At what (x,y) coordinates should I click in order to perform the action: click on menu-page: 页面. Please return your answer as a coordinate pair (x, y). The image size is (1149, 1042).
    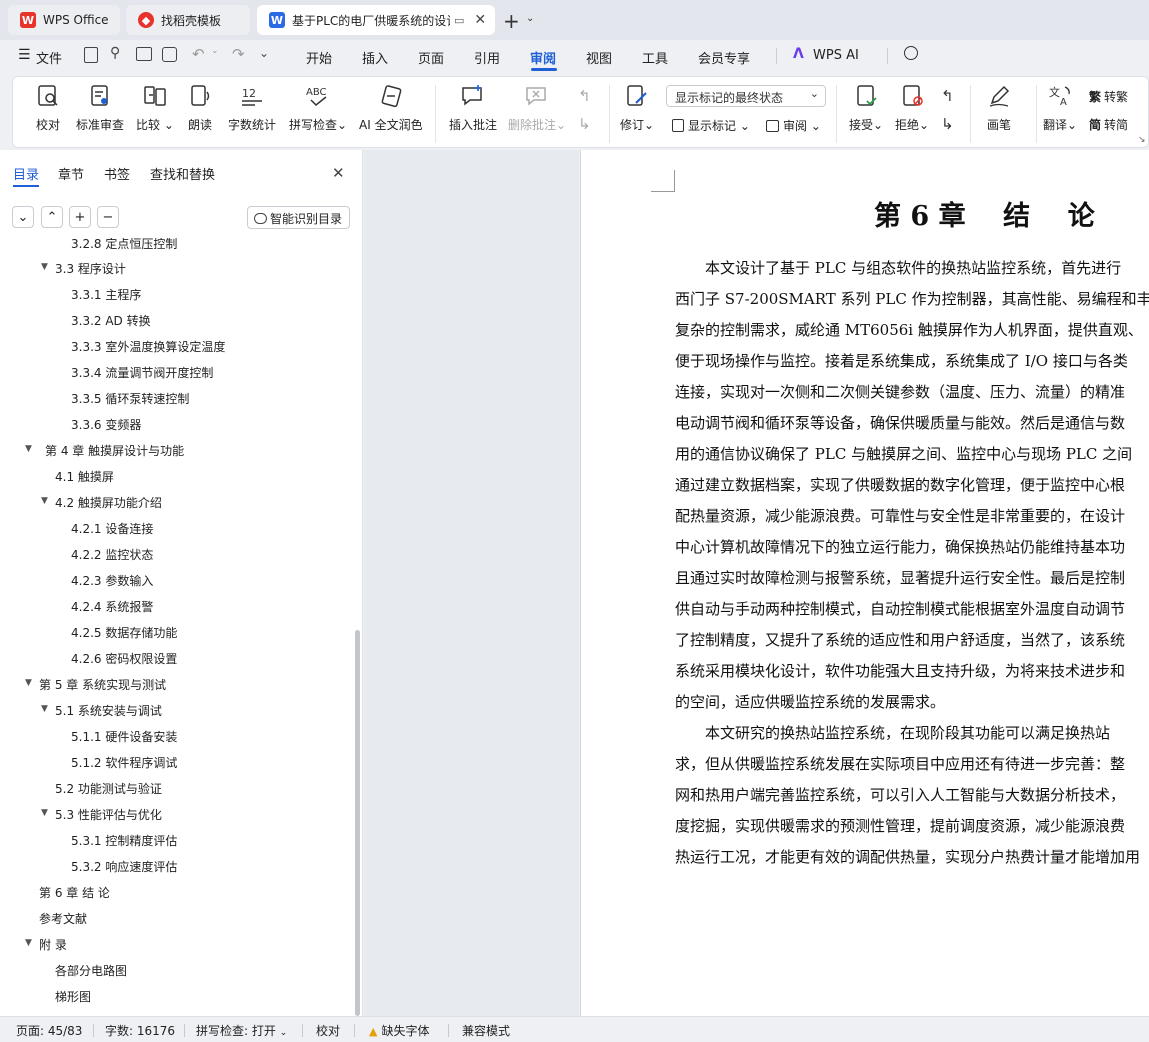
    Looking at the image, I should click on (431, 57).